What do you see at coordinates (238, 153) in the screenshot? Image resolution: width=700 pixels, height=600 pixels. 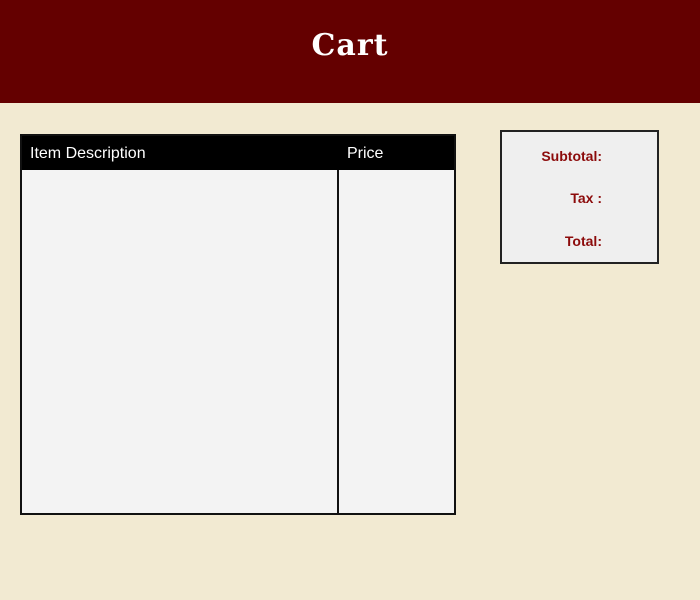 I see `table-header: Item Description Price` at bounding box center [238, 153].